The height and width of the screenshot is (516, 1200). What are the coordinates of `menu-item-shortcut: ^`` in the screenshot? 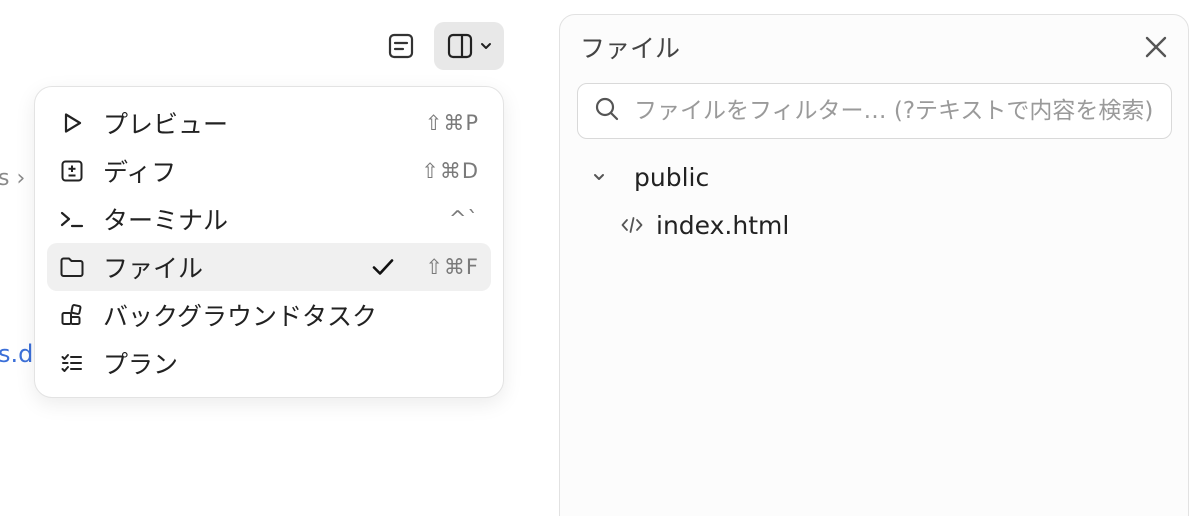 It's located at (463, 219).